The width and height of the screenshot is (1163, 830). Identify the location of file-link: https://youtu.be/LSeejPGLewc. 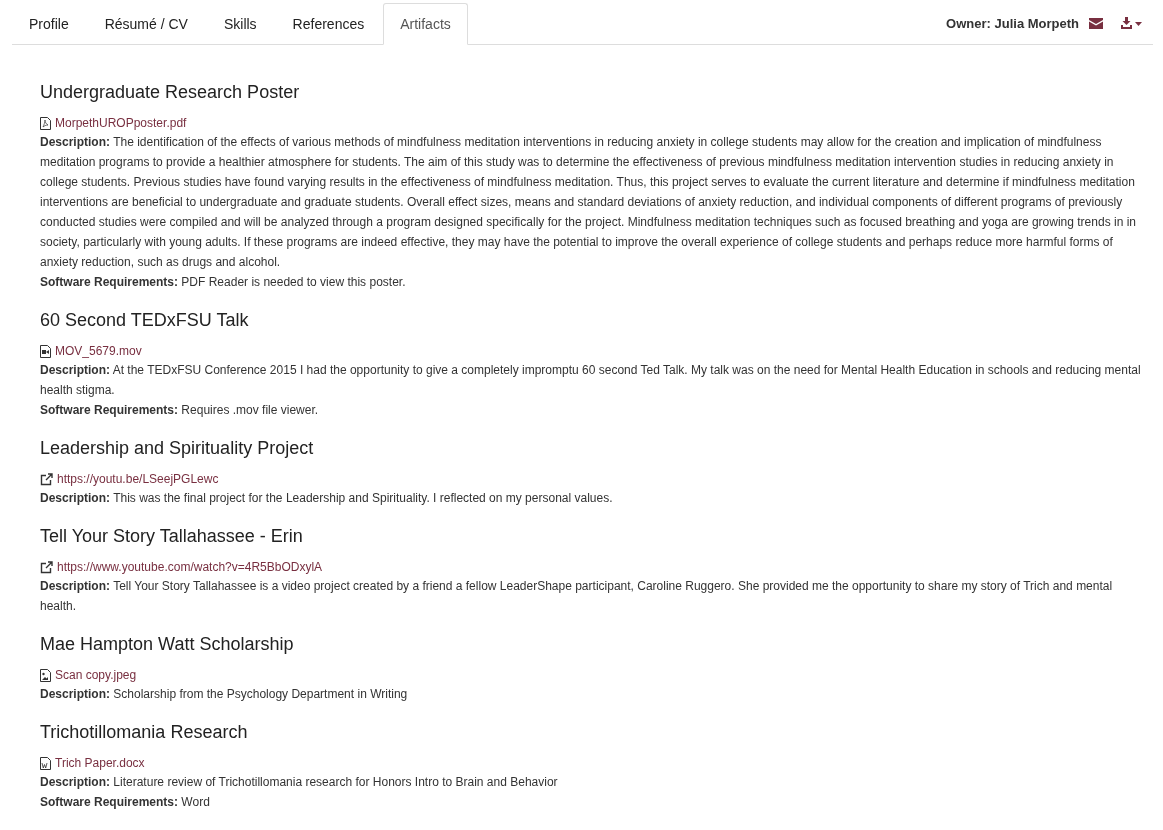
(138, 479).